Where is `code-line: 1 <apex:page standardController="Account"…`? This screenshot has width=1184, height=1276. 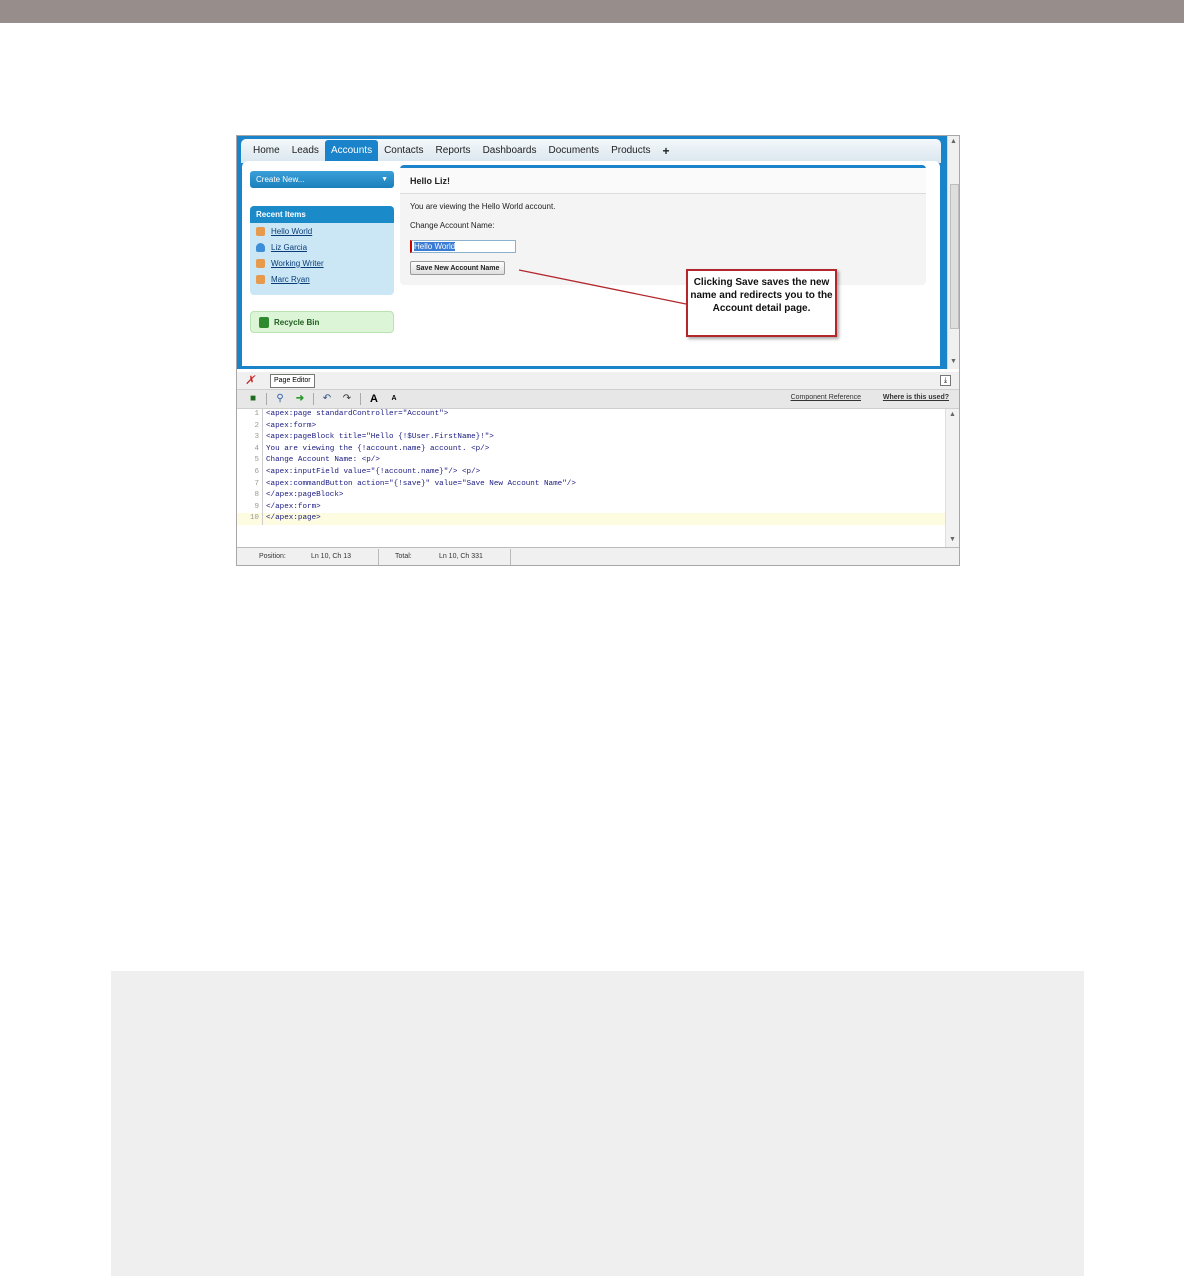 code-line: 1 <apex:page standardController="Account"… is located at coordinates (591, 415).